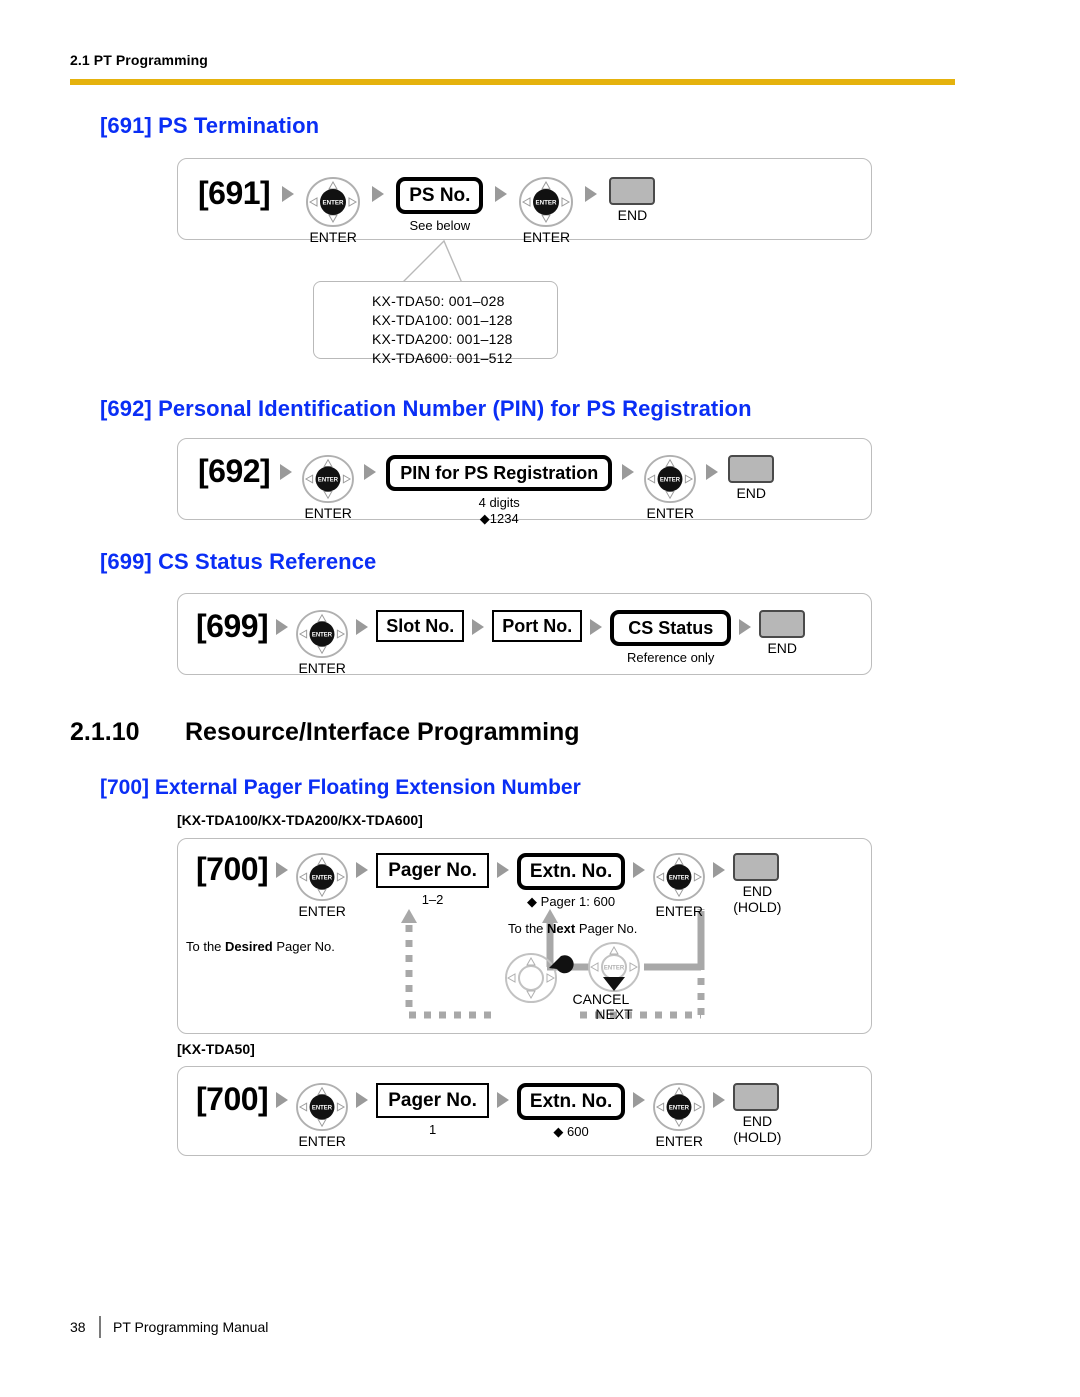  What do you see at coordinates (234, 471) in the screenshot?
I see `step-code-692: [692]` at bounding box center [234, 471].